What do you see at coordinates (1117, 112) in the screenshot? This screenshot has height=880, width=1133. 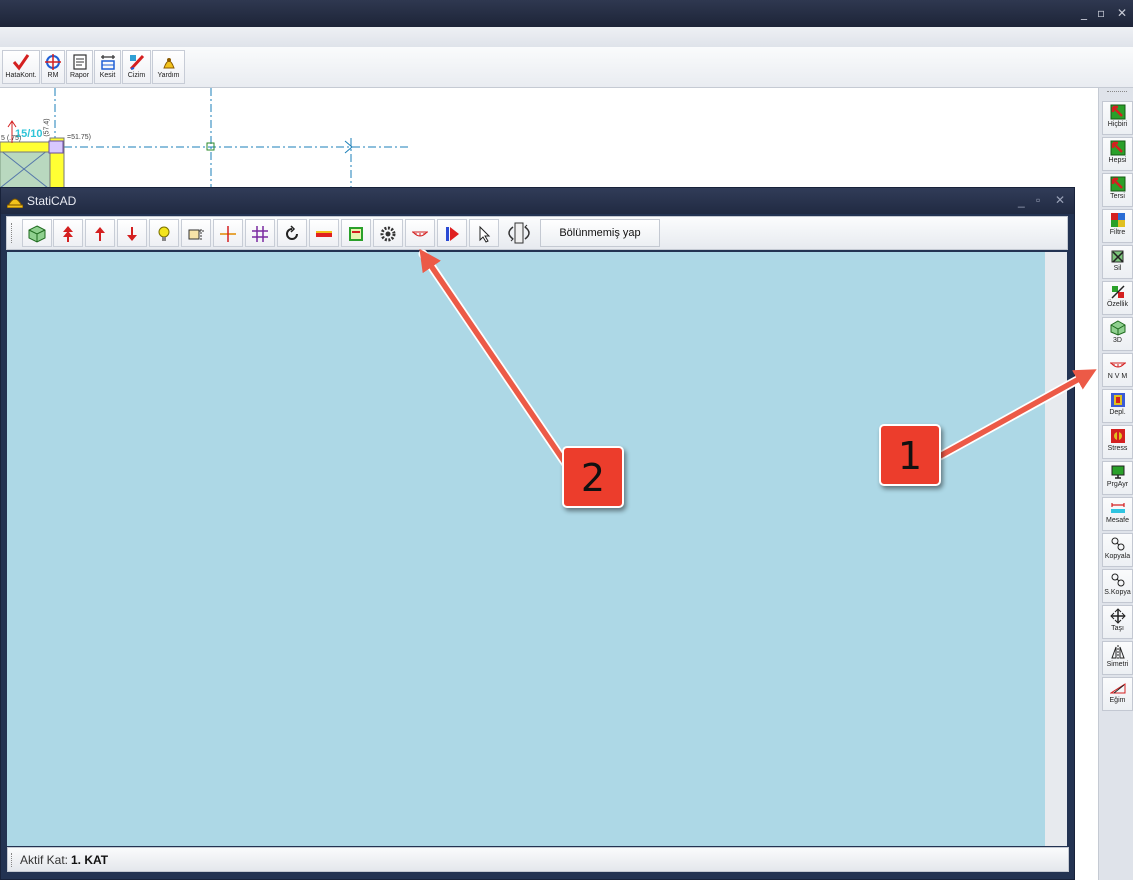 I see `select-none-icon` at bounding box center [1117, 112].